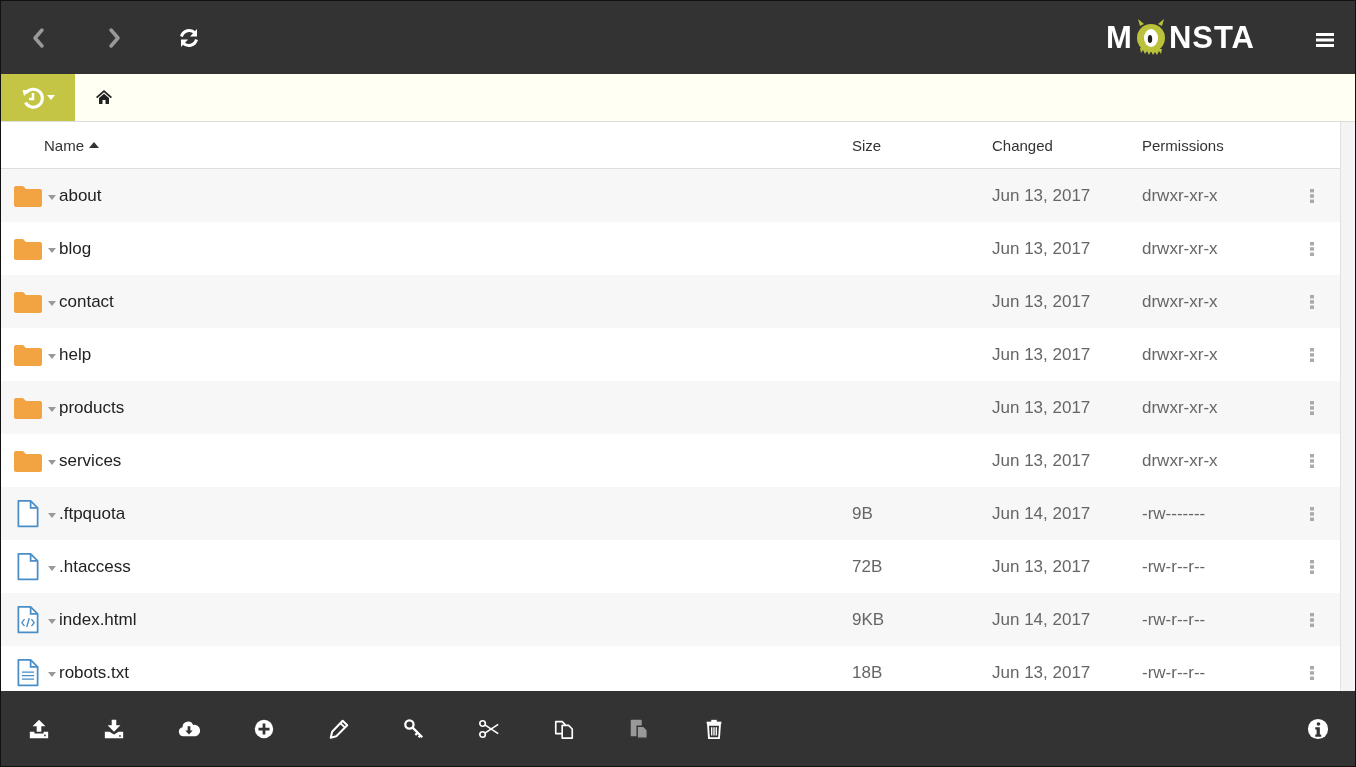 This screenshot has width=1356, height=767. I want to click on file-name: products, so click(92, 407).